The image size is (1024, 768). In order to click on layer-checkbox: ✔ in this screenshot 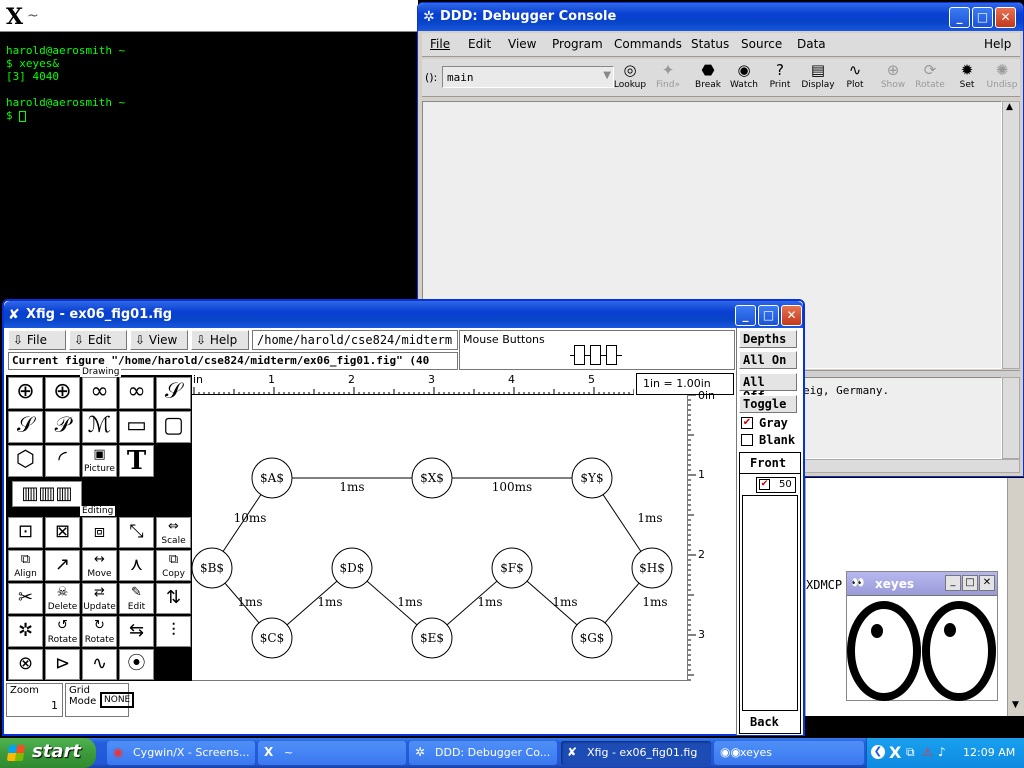, I will do `click(764, 484)`.